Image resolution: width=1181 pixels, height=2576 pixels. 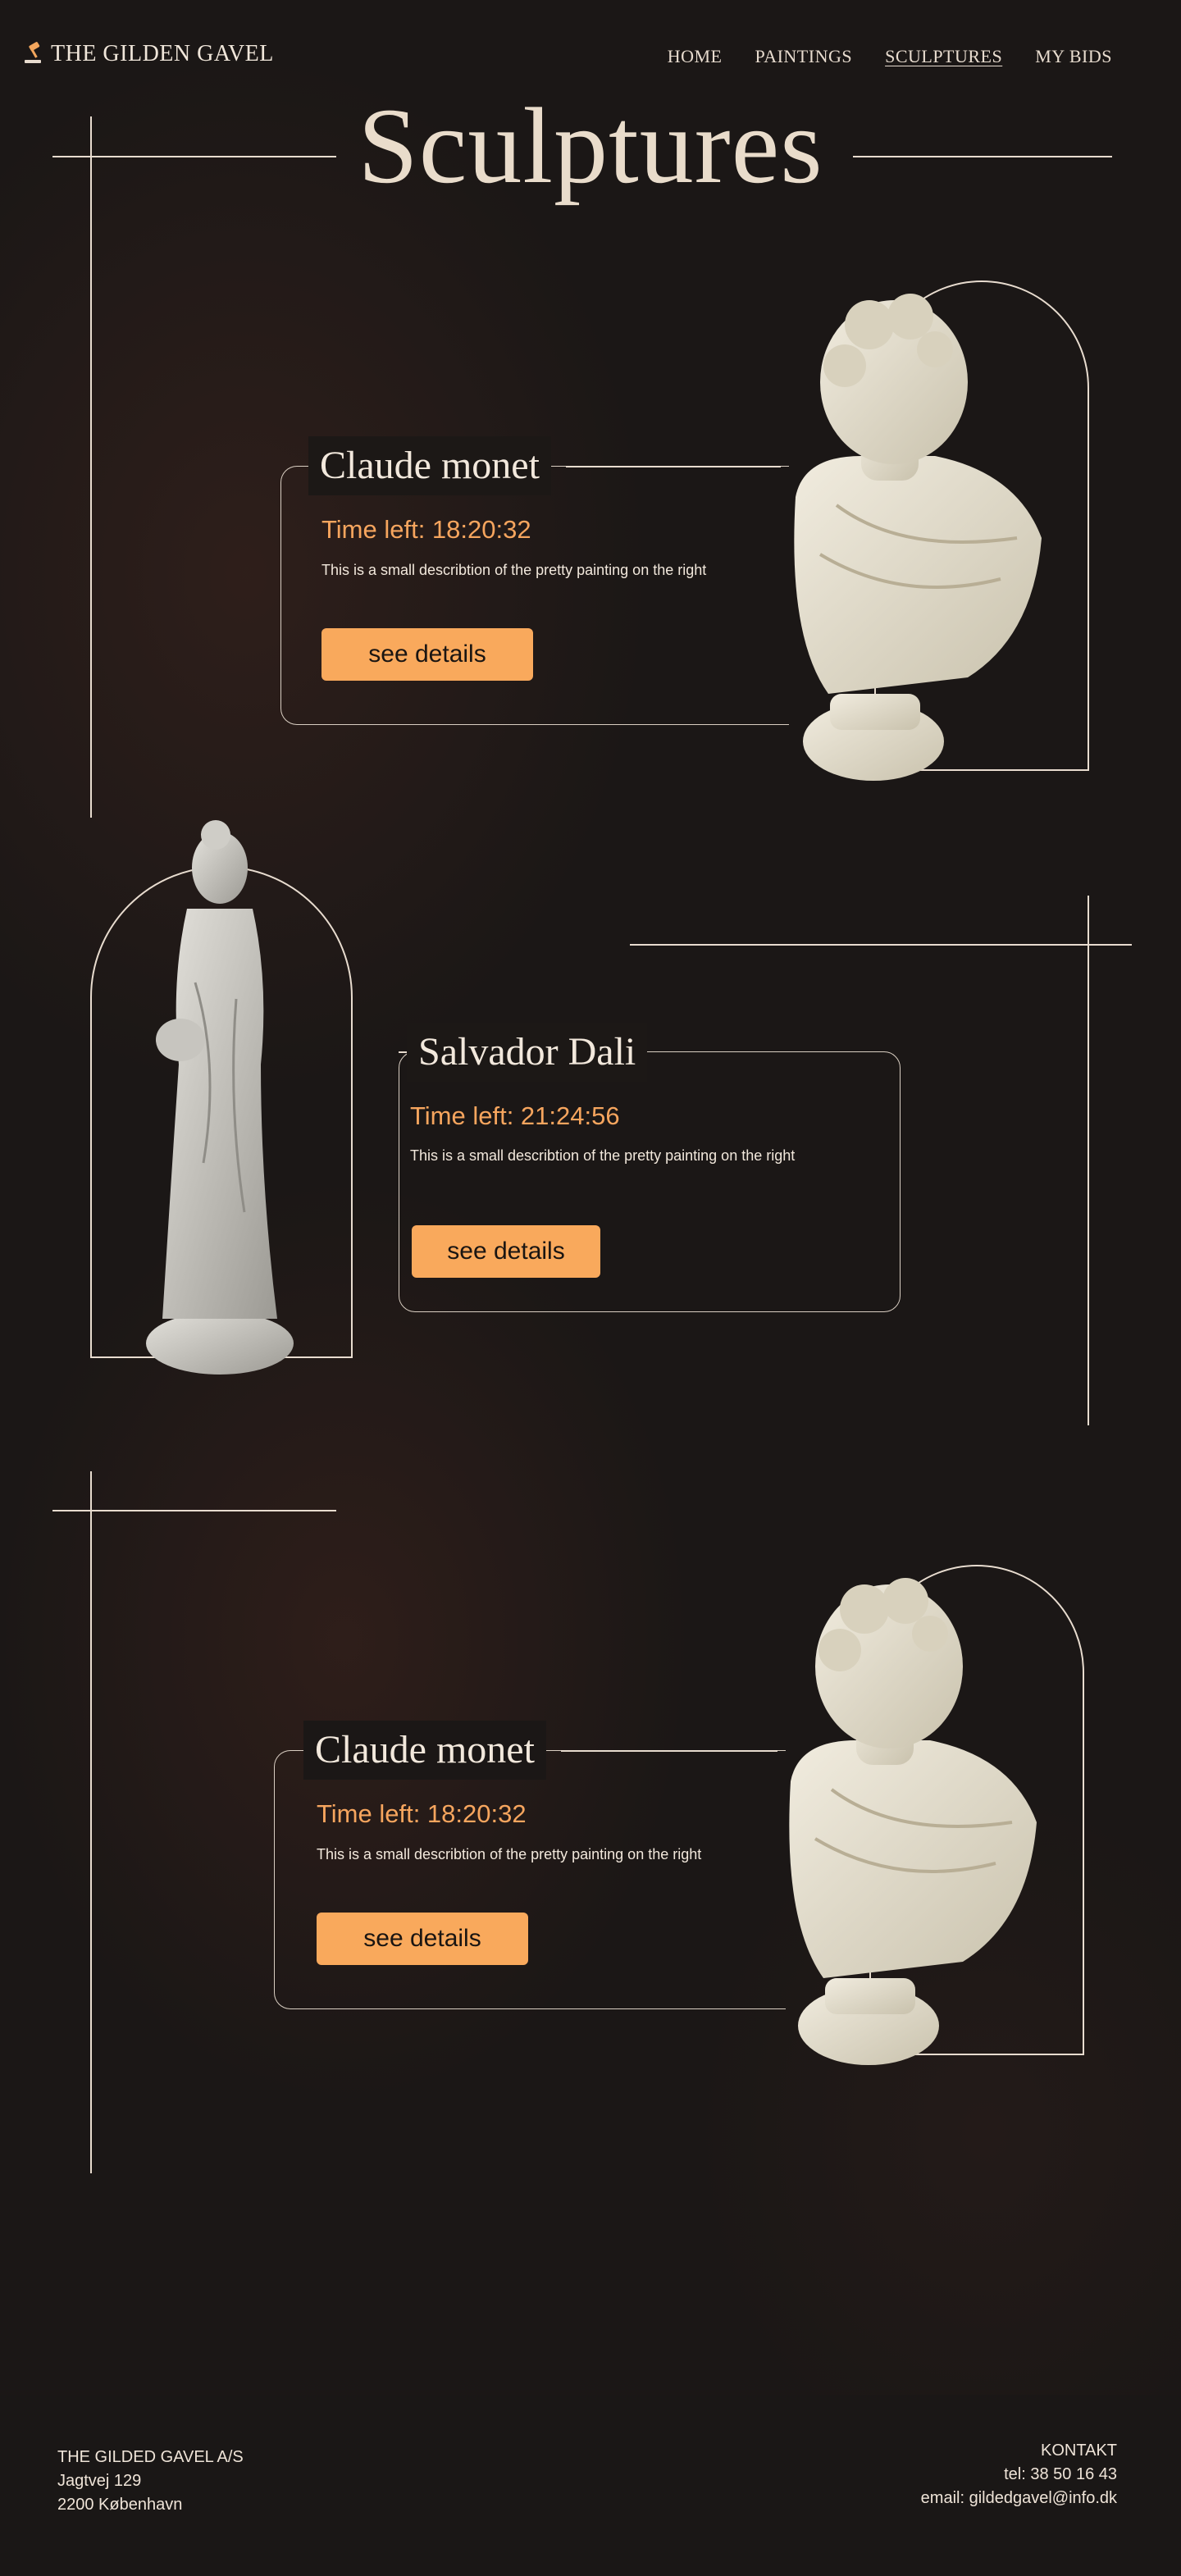 I want to click on nav-paintings: PAINTINGS, so click(x=803, y=56).